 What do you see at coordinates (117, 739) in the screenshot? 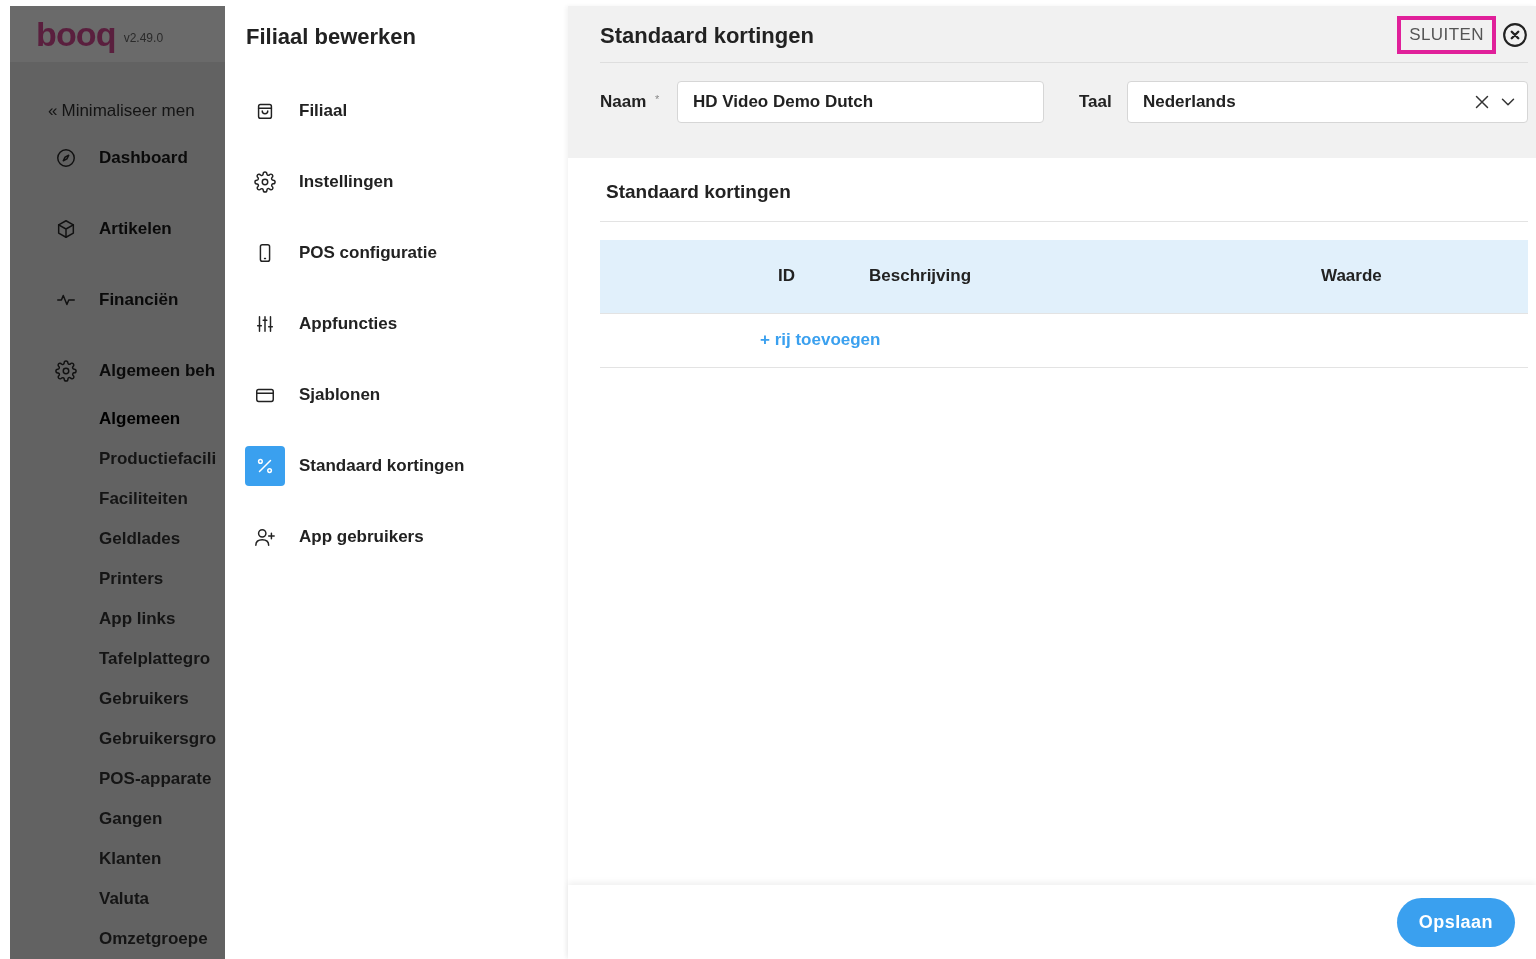
I see `sidebar-subitem: Gebruikersgro` at bounding box center [117, 739].